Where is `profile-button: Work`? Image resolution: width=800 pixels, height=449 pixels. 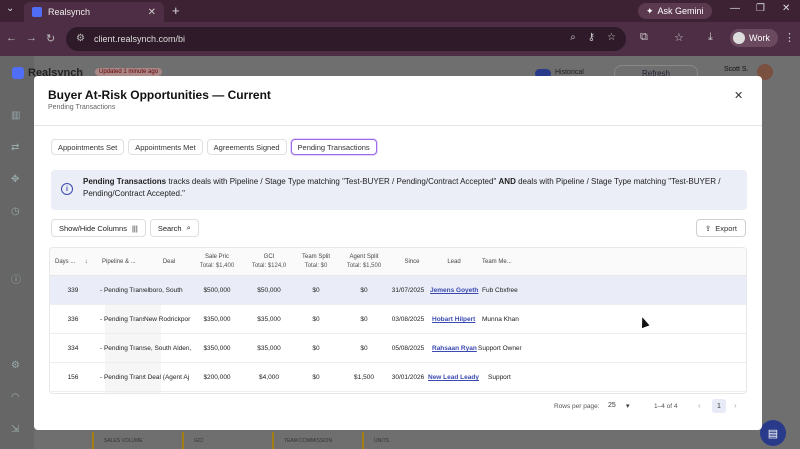
profile-button: Work is located at coordinates (754, 38).